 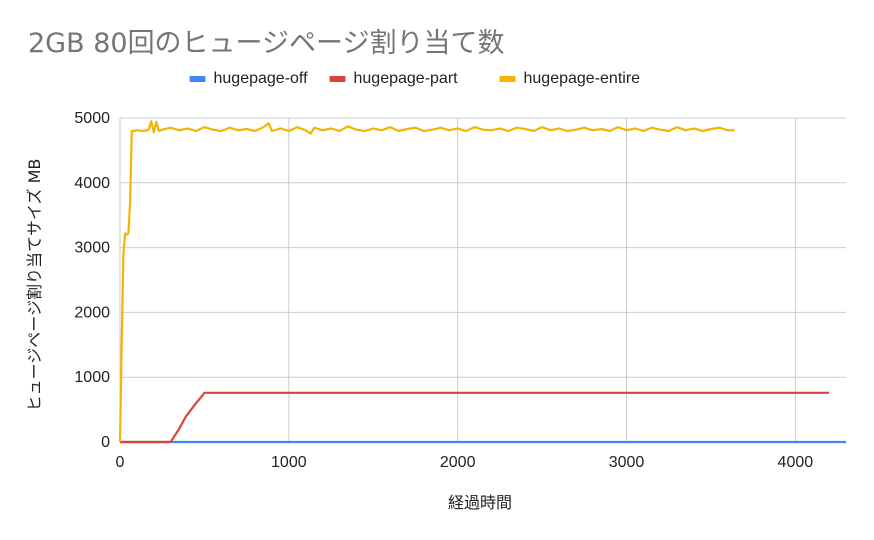 I want to click on legend-item-hugepage-entire: hugepage-entire, so click(x=570, y=78).